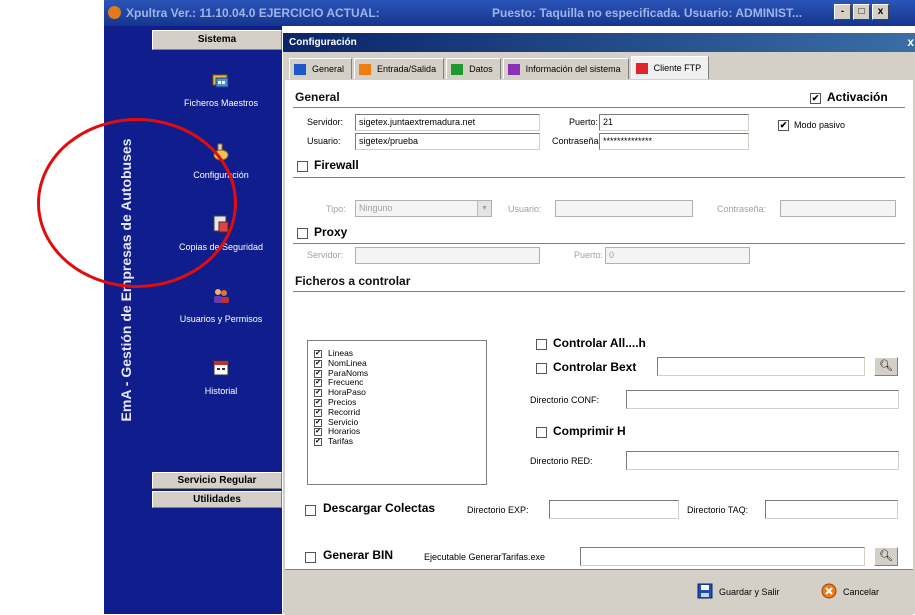  I want to click on proxy-puerto-field: 0, so click(677, 255).